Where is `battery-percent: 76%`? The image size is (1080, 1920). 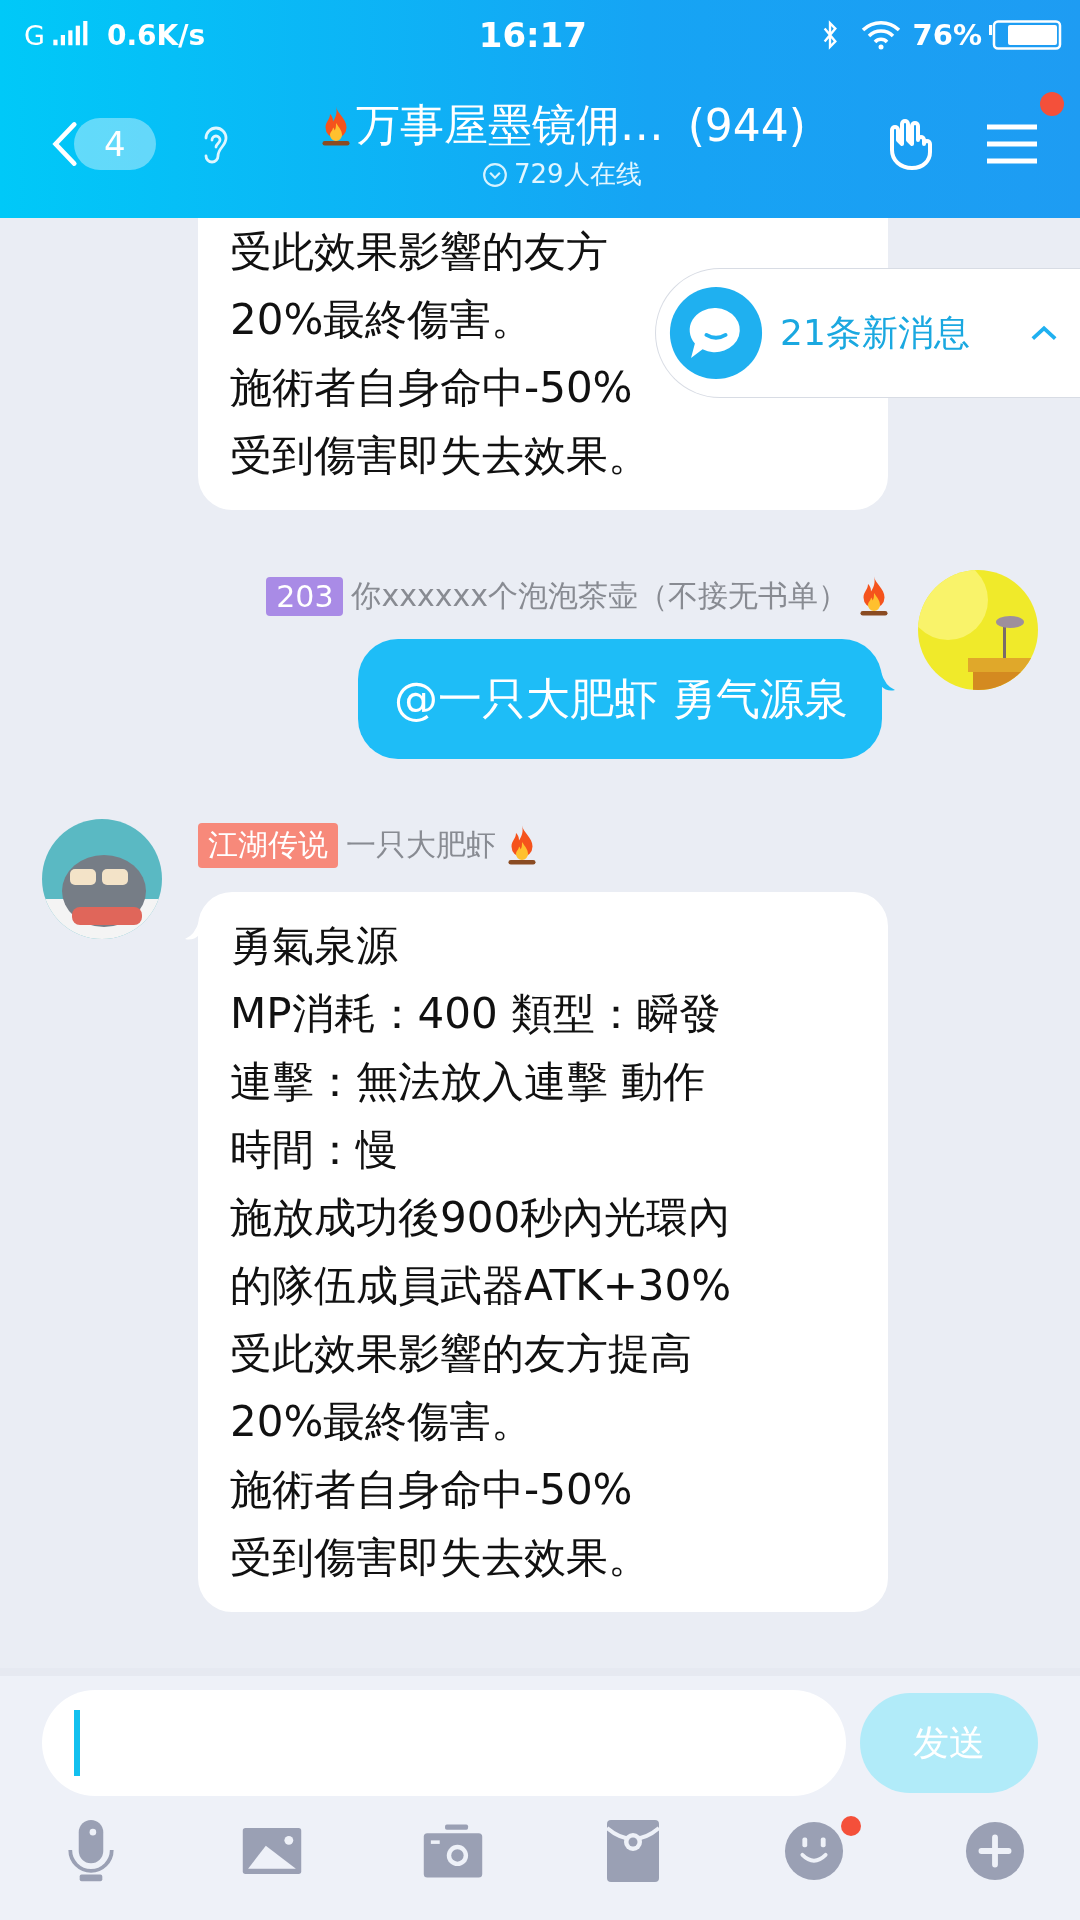
battery-percent: 76% is located at coordinates (947, 35).